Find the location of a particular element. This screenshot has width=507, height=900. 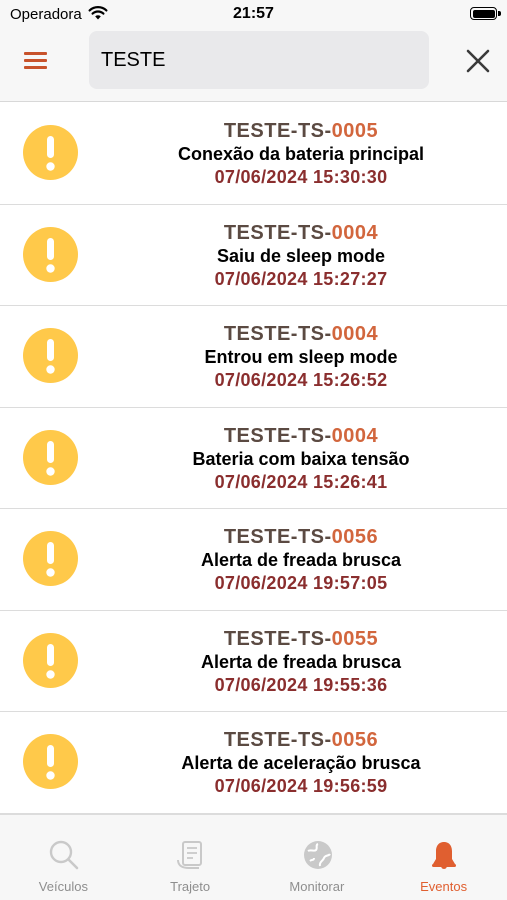

menu-button is located at coordinates (35, 61).